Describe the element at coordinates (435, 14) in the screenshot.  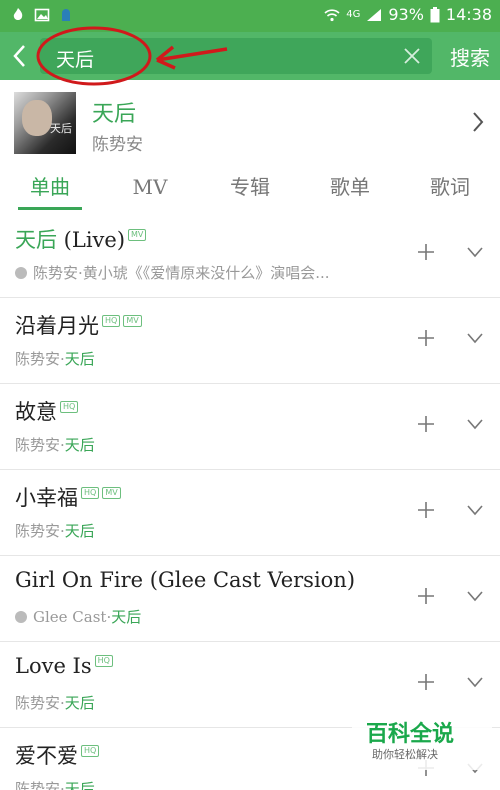
I see `battery-icon` at that location.